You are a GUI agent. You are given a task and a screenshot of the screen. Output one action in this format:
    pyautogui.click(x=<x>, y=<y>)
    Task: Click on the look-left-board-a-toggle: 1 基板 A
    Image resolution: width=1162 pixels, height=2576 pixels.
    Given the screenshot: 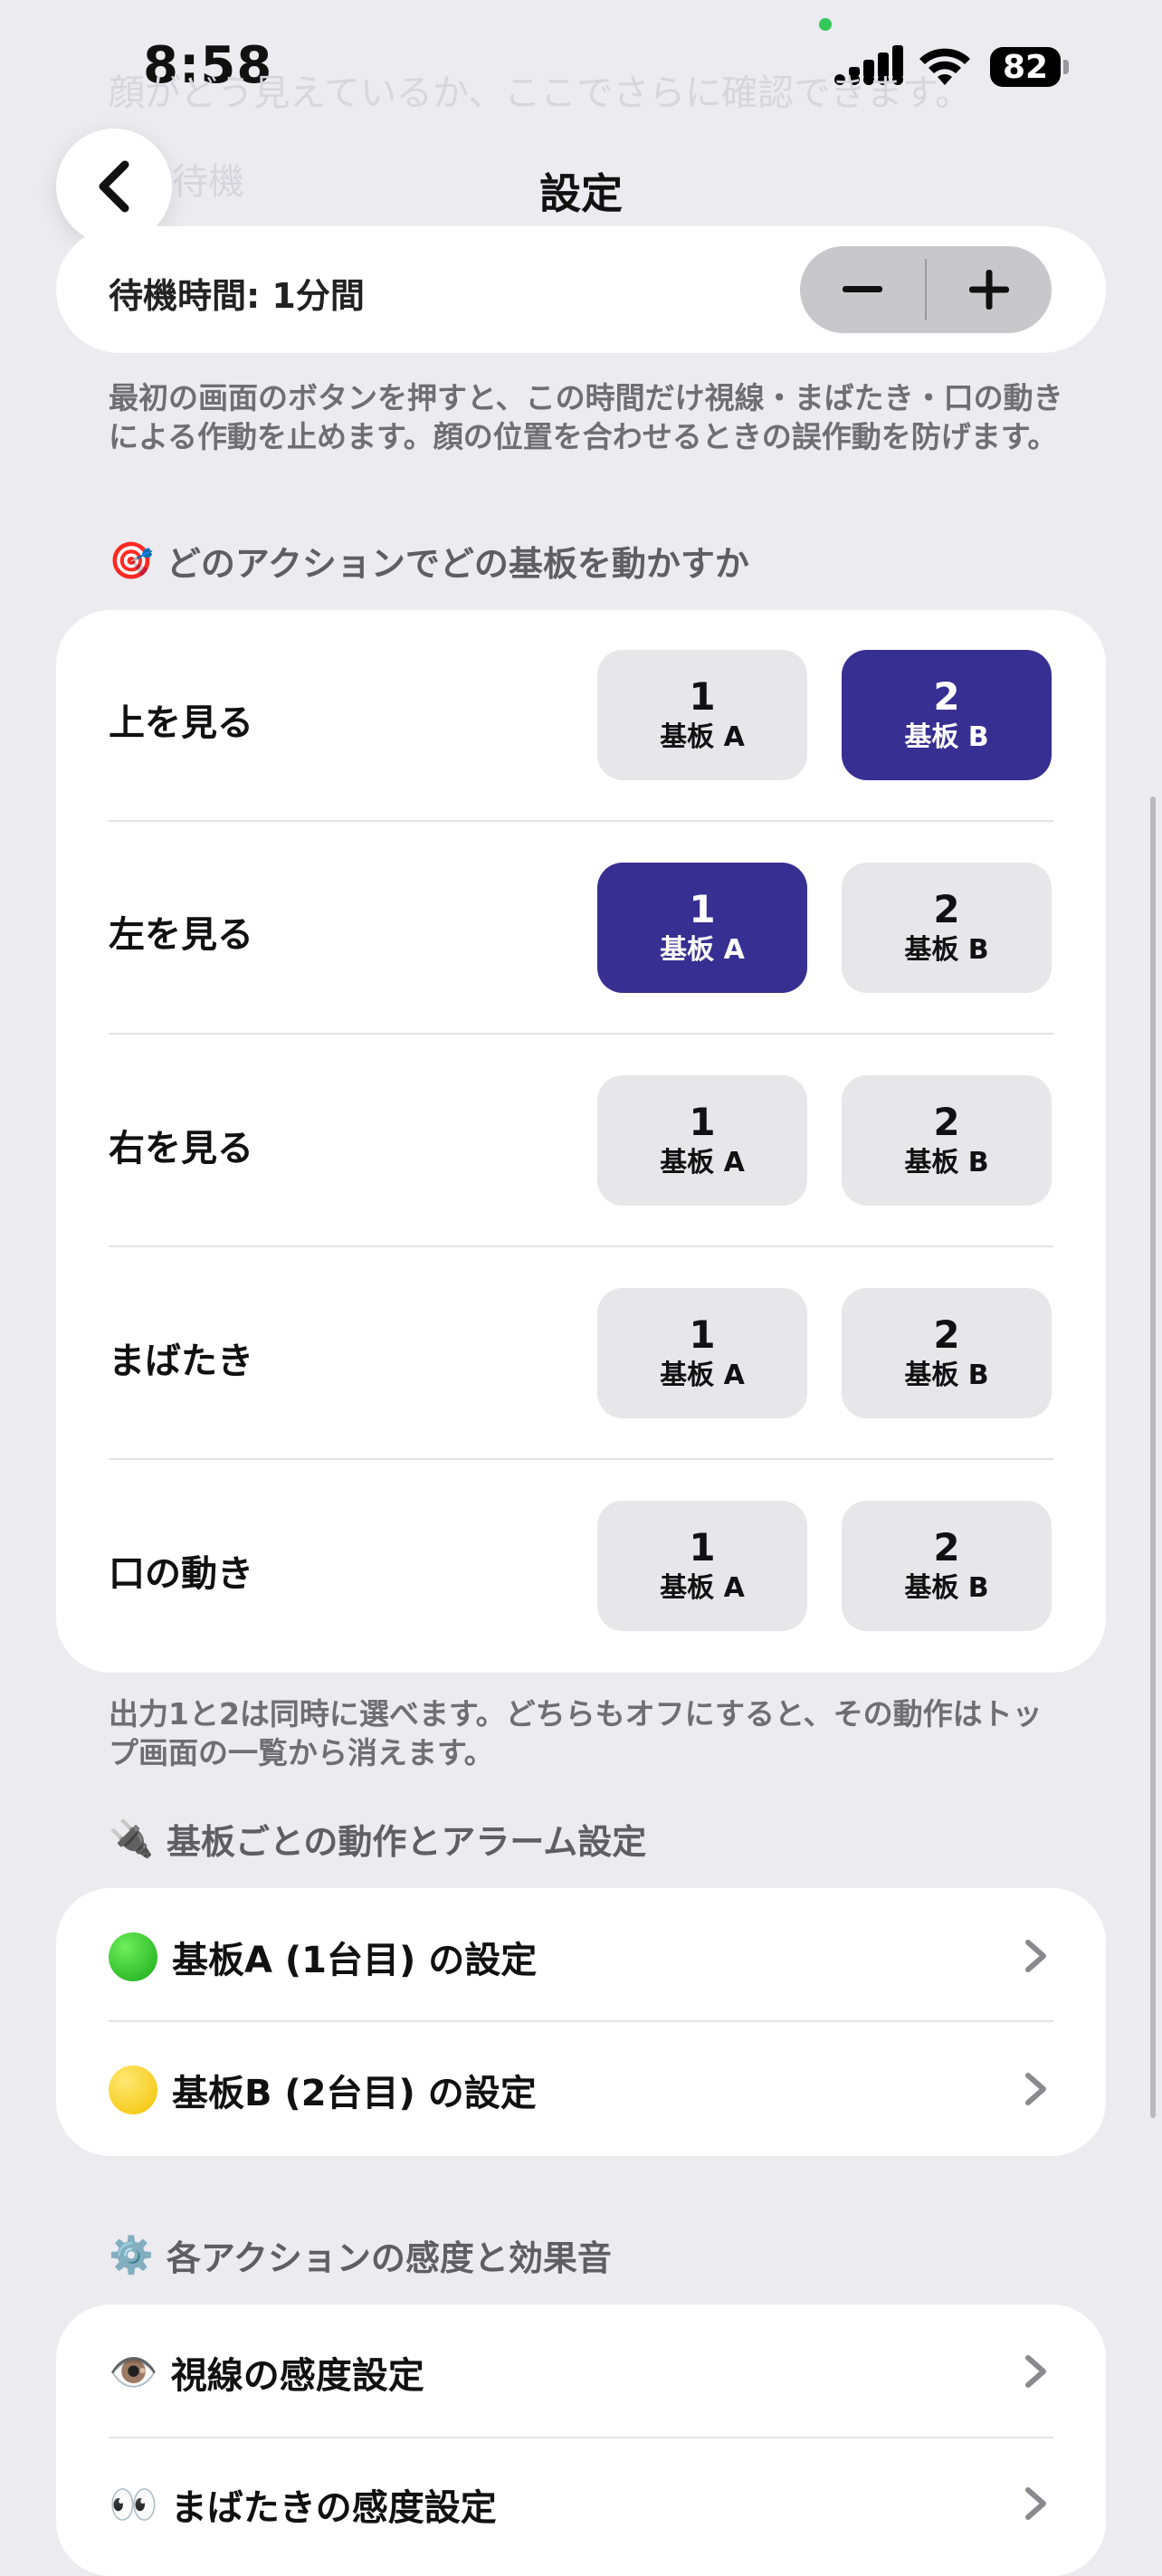 What is the action you would take?
    pyautogui.click(x=702, y=928)
    